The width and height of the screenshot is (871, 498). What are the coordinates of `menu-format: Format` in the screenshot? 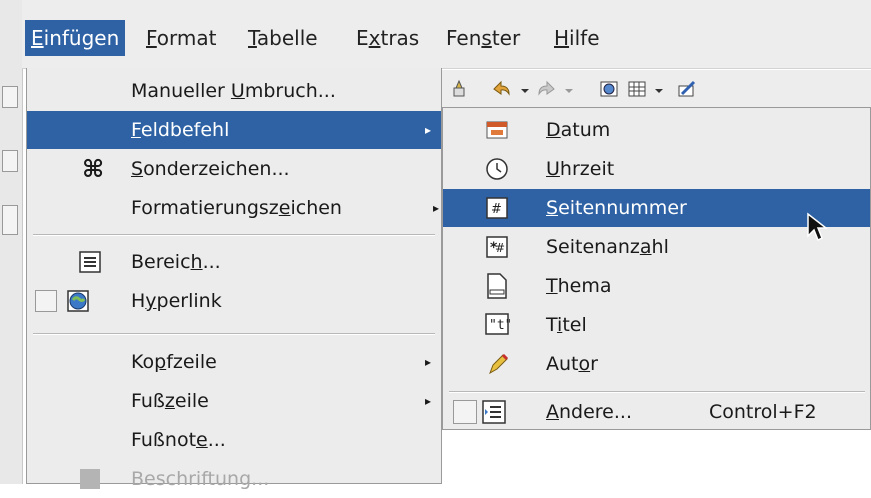 It's located at (181, 38).